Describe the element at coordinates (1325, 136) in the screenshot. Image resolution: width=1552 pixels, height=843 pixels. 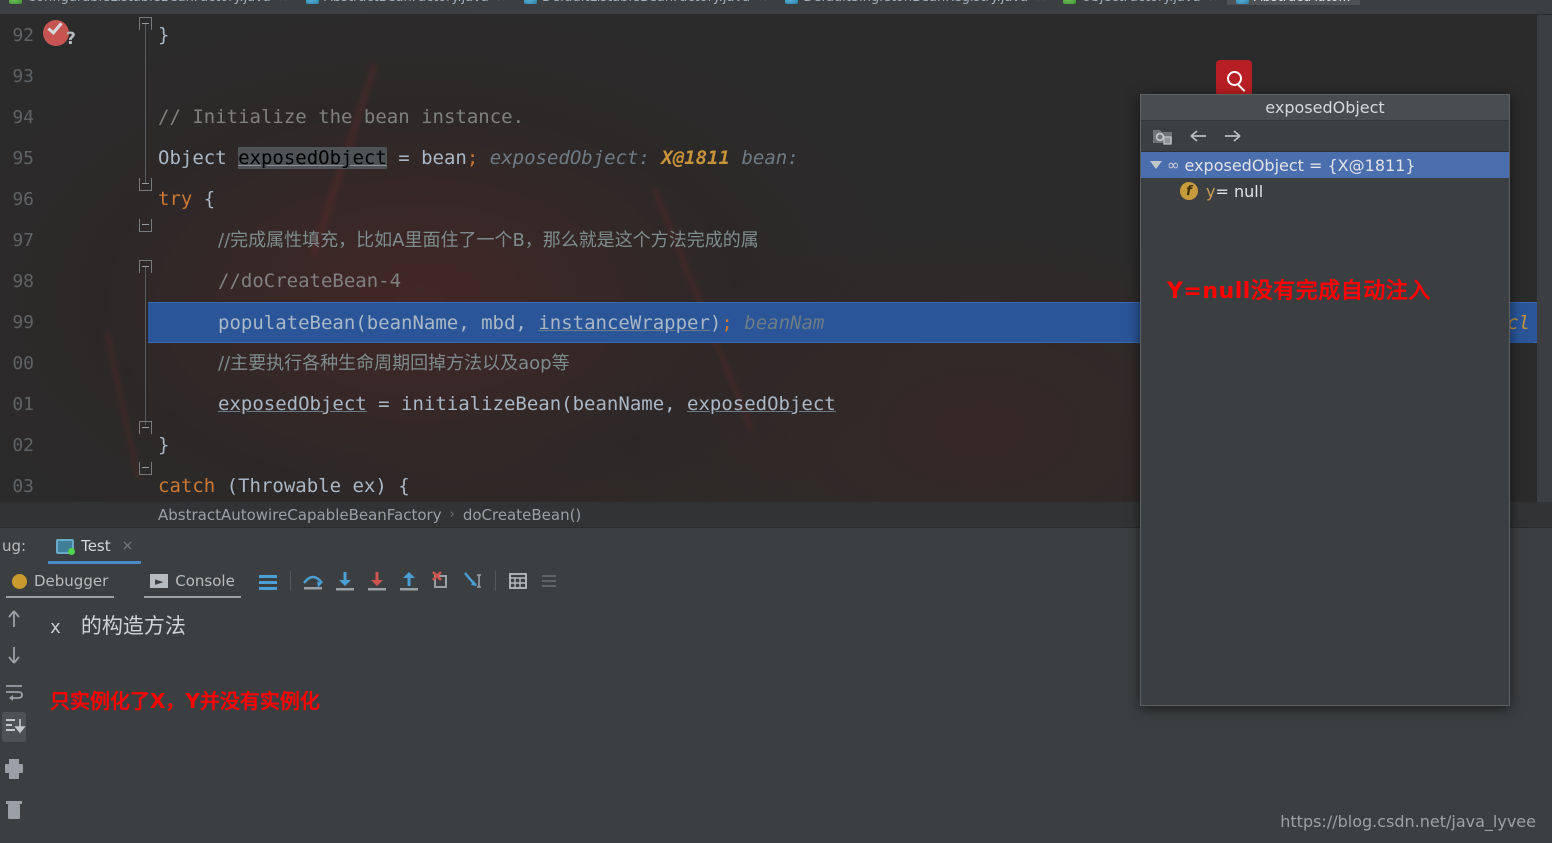
I see `popup-toolbar` at that location.